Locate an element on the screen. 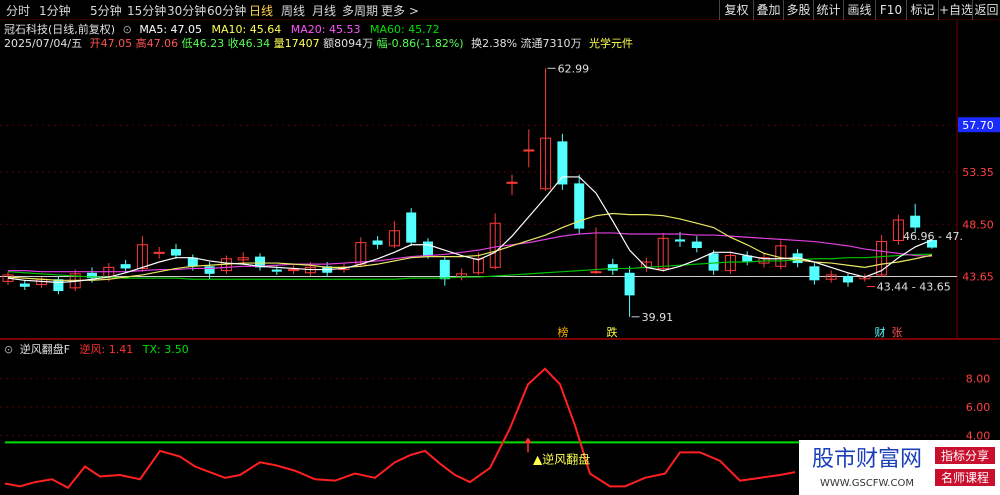 The width and height of the screenshot is (1000, 495). quote-change: 幅-0.86(-1.82%) is located at coordinates (420, 43).